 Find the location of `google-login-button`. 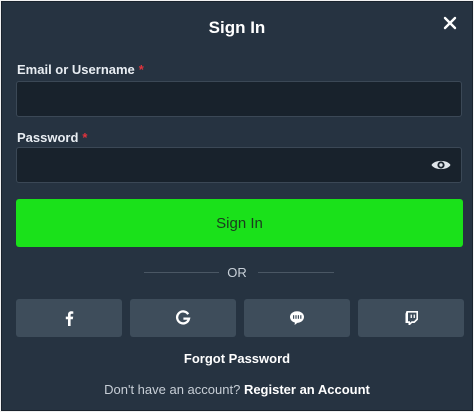

google-login-button is located at coordinates (183, 318).